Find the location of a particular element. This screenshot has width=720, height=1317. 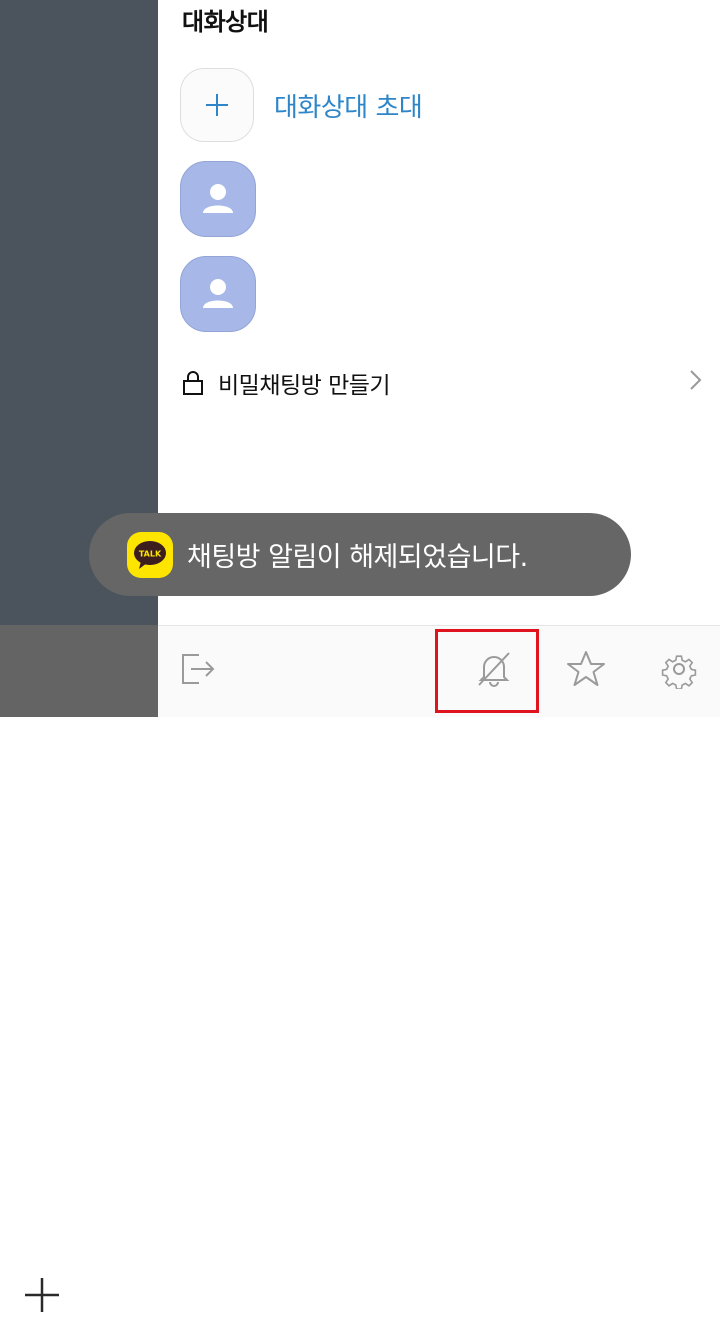

settings-button is located at coordinates (679, 669).